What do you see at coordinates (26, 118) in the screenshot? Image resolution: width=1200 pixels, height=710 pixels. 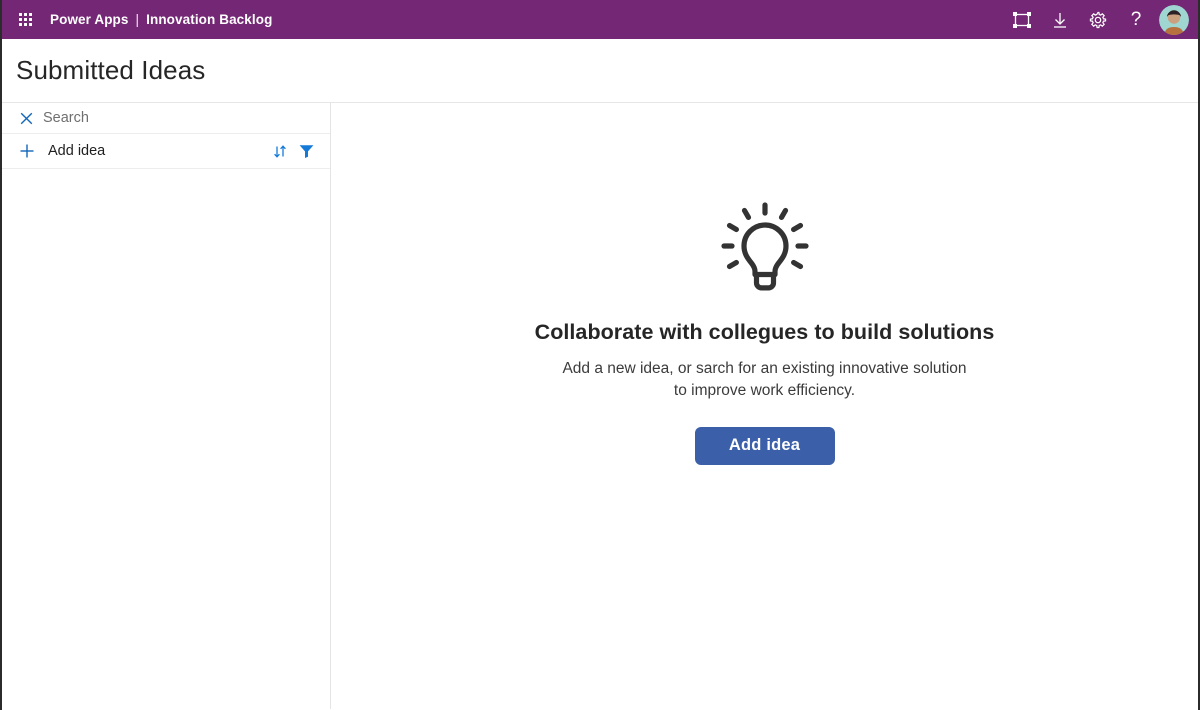 I see `close-x-icon` at bounding box center [26, 118].